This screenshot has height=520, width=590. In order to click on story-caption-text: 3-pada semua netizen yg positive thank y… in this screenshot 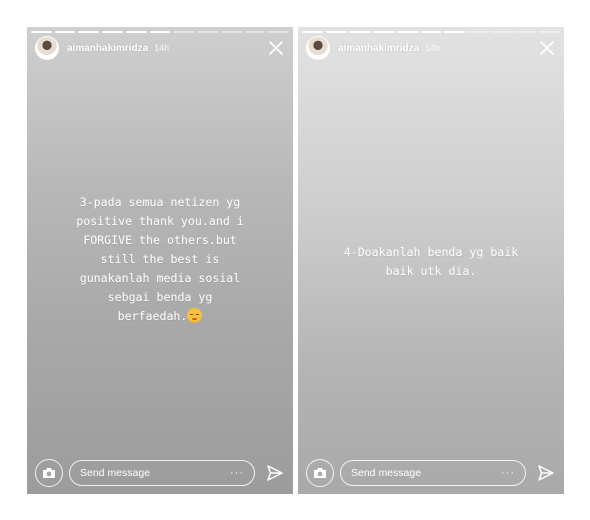, I will do `click(160, 259)`.